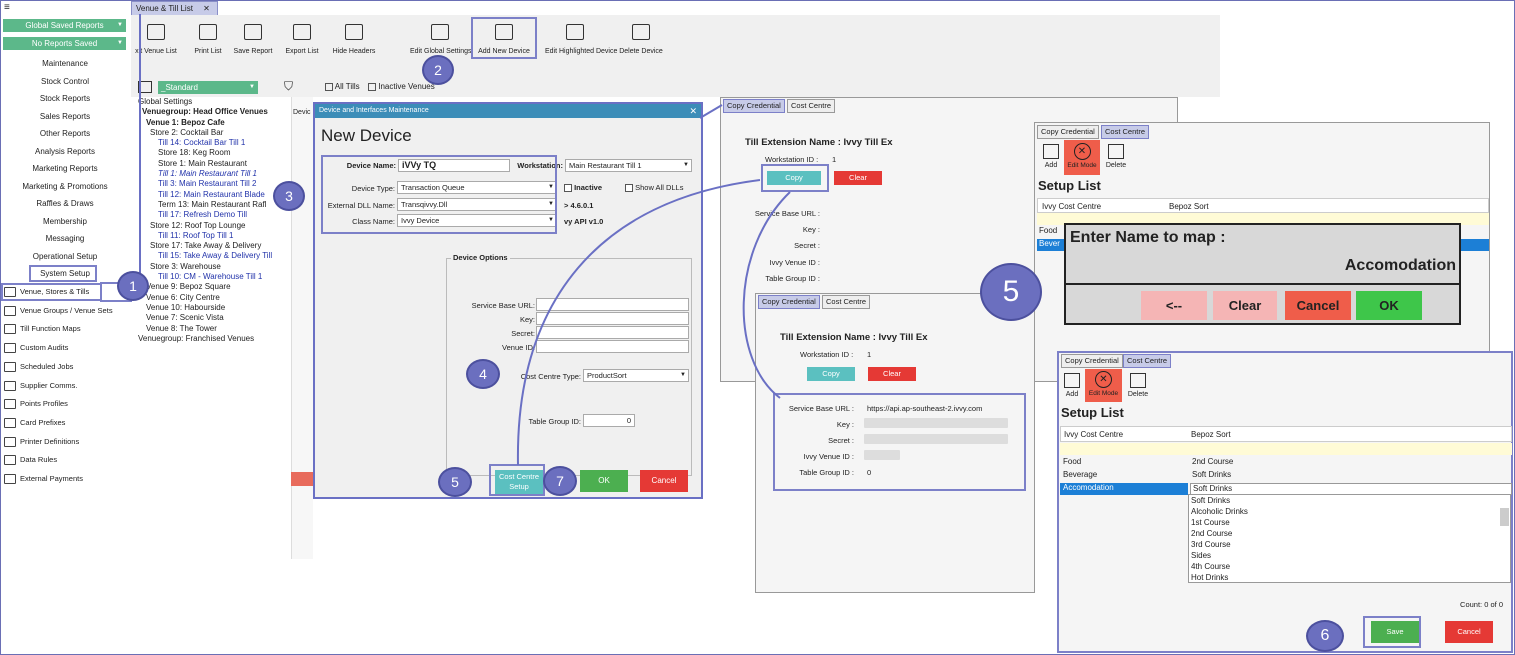 The height and width of the screenshot is (655, 1515). What do you see at coordinates (560, 481) in the screenshot?
I see `step-7-callout: 7` at bounding box center [560, 481].